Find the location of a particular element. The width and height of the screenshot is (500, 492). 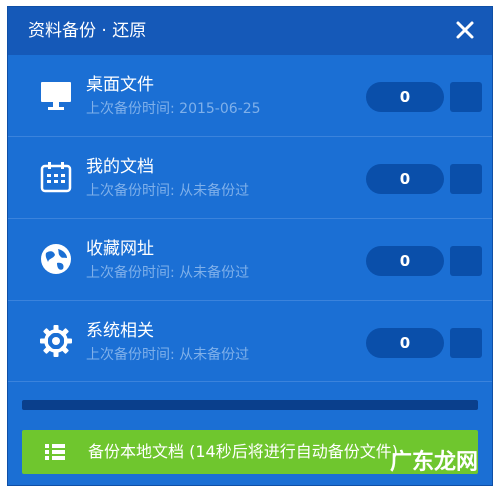

backup-button-label: 备份本地文档 (14秒后将进行自动备份文件) is located at coordinates (243, 451).